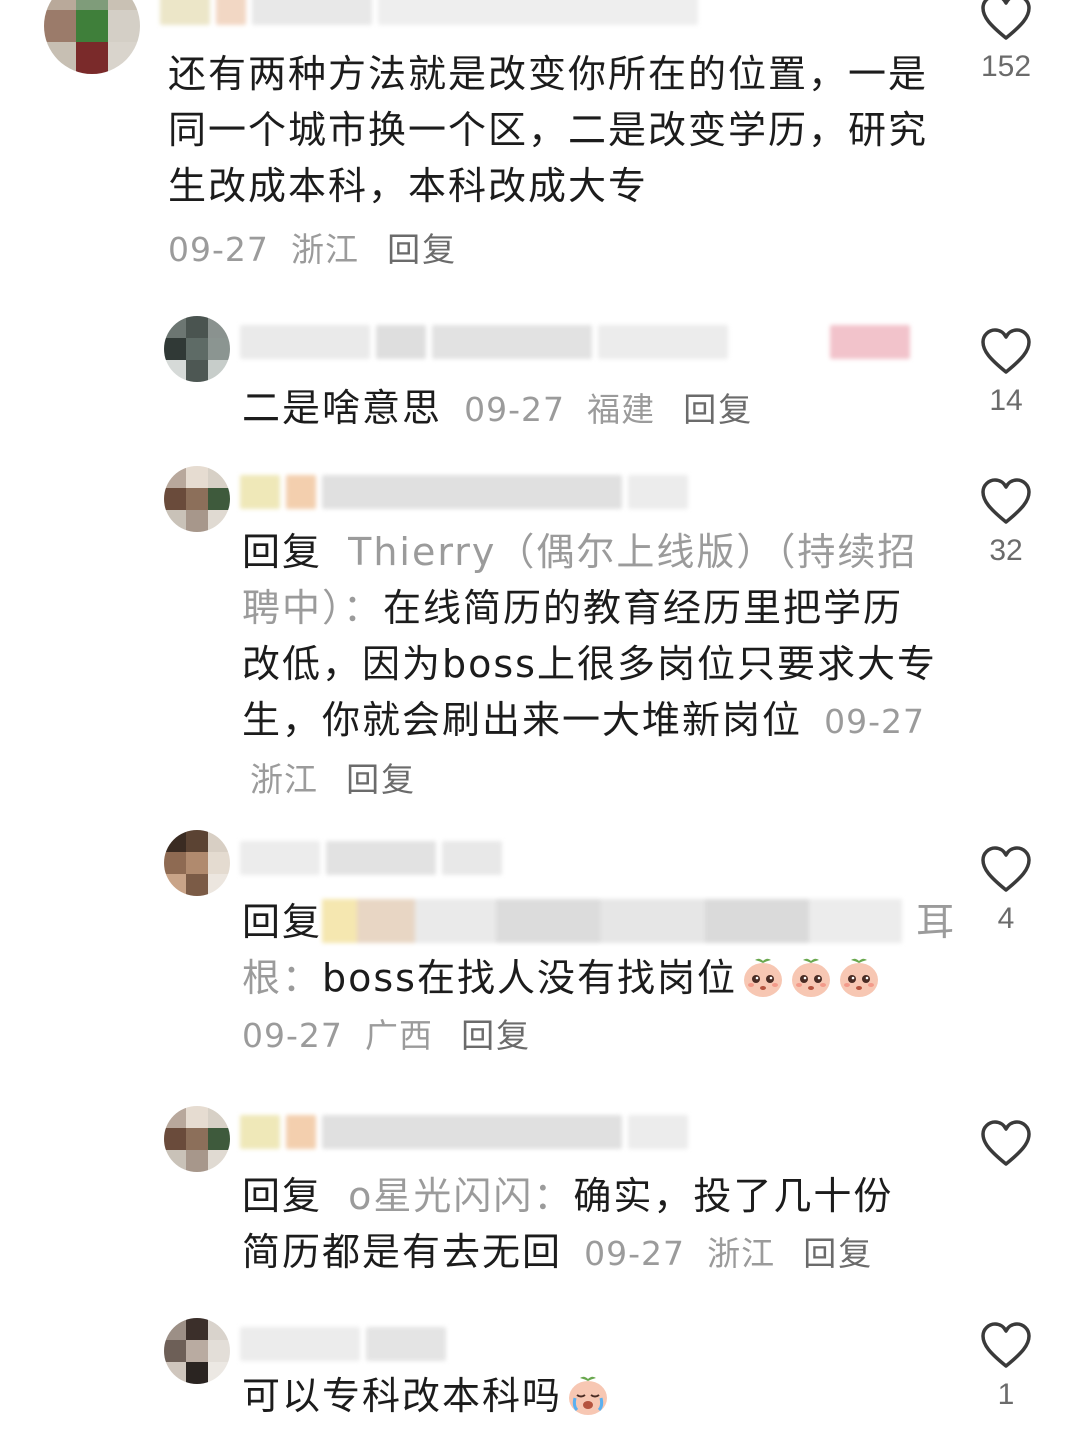  Describe the element at coordinates (398, 1035) in the screenshot. I see `comment-location: 广西` at that location.